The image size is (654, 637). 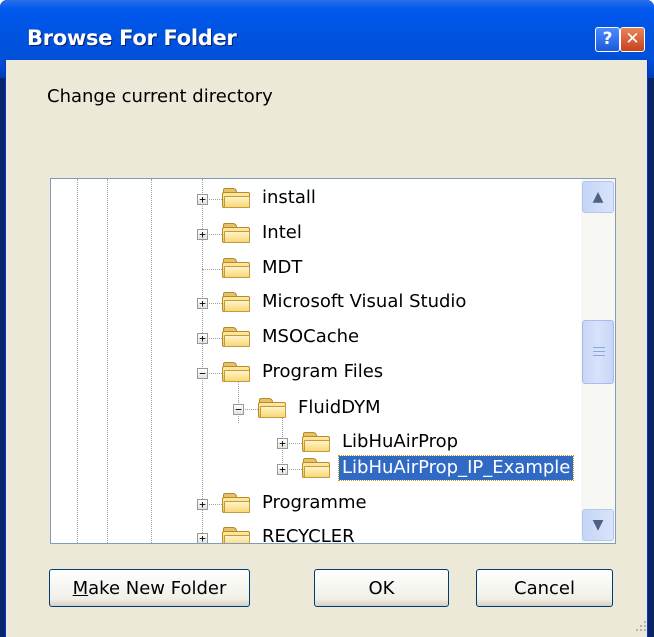 I want to click on cancel-button: Cancel, so click(x=544, y=588).